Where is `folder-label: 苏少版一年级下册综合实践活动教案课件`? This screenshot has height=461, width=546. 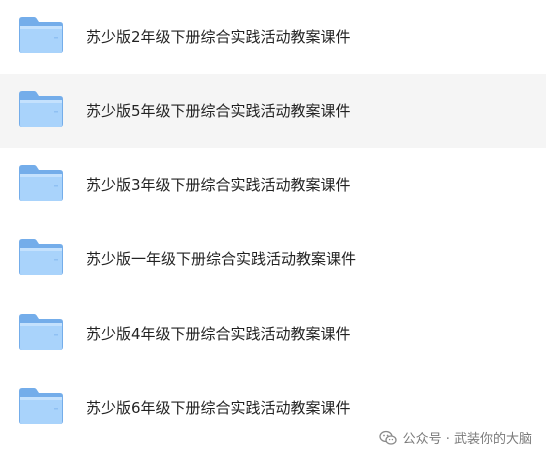
folder-label: 苏少版一年级下册综合实践活动教案课件 is located at coordinates (221, 259).